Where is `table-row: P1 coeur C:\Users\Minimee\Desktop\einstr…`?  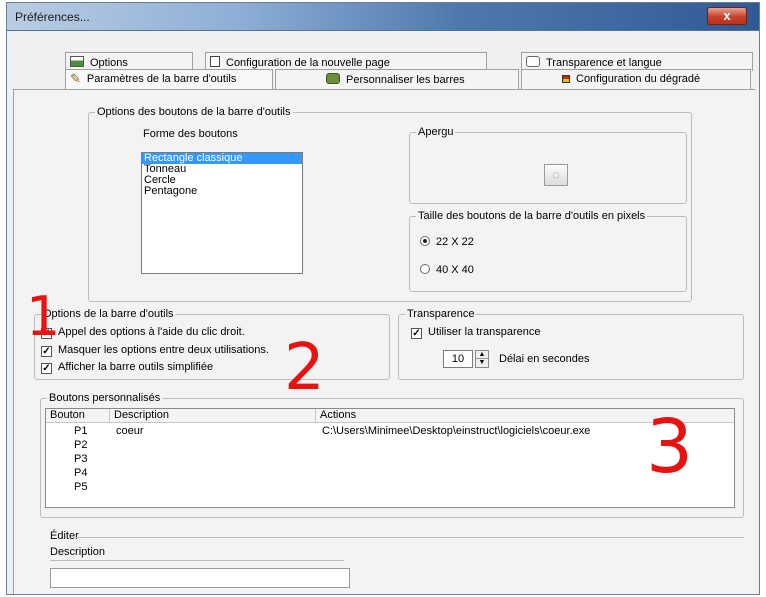 table-row: P1 coeur C:\Users\Minimee\Desktop\einstr… is located at coordinates (390, 431).